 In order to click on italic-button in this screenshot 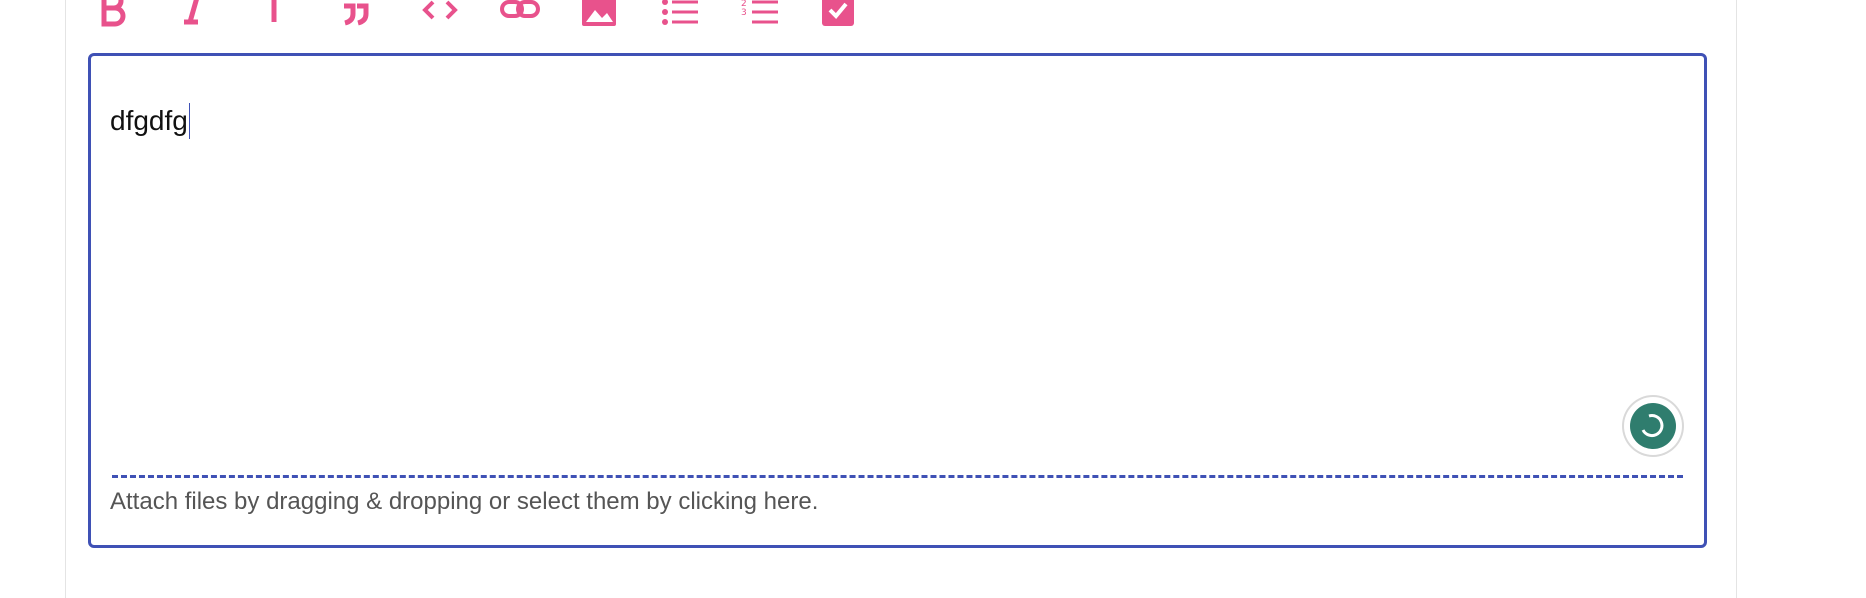, I will do `click(220, 14)`.